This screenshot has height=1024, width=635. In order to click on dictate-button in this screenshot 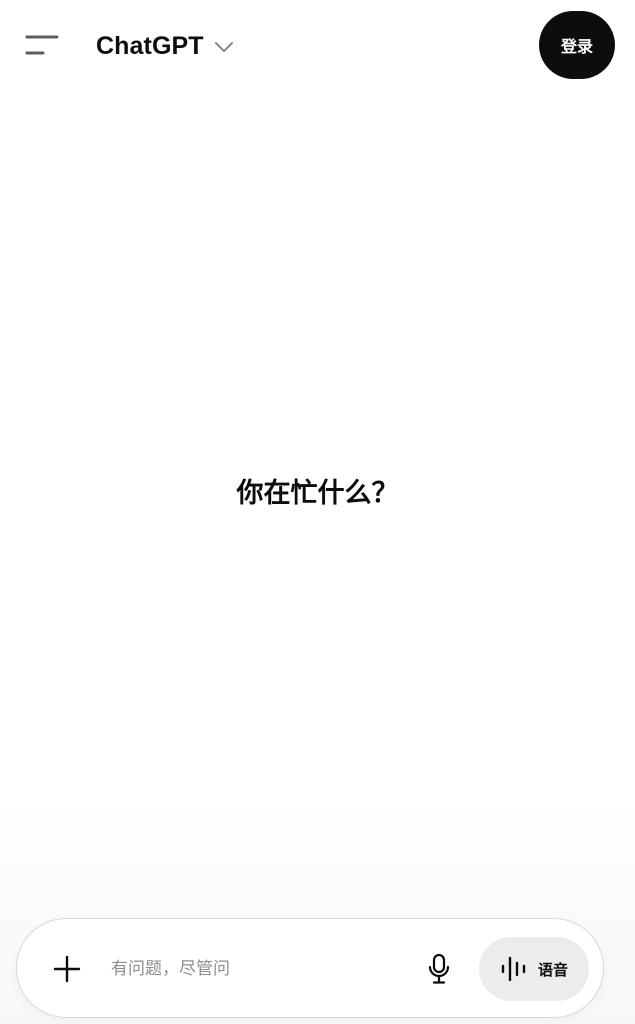, I will do `click(439, 969)`.